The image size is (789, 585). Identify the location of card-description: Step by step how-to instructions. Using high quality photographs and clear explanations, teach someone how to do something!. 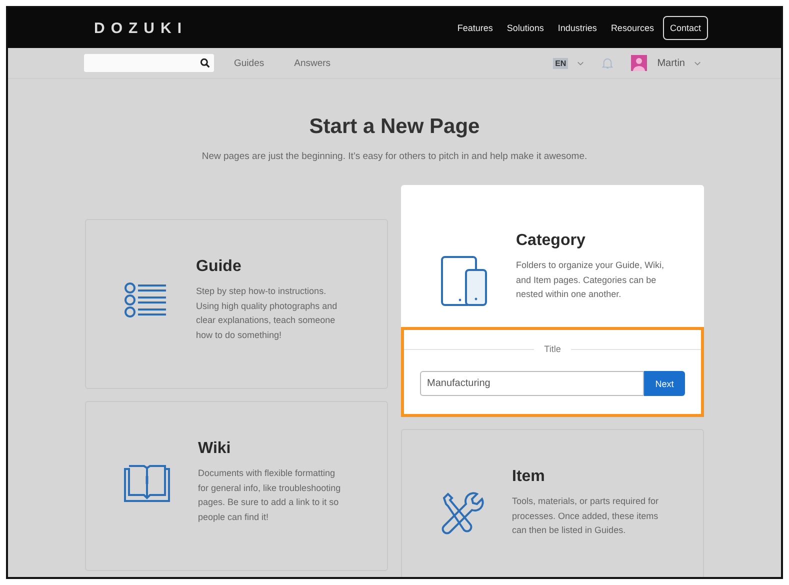
(267, 313).